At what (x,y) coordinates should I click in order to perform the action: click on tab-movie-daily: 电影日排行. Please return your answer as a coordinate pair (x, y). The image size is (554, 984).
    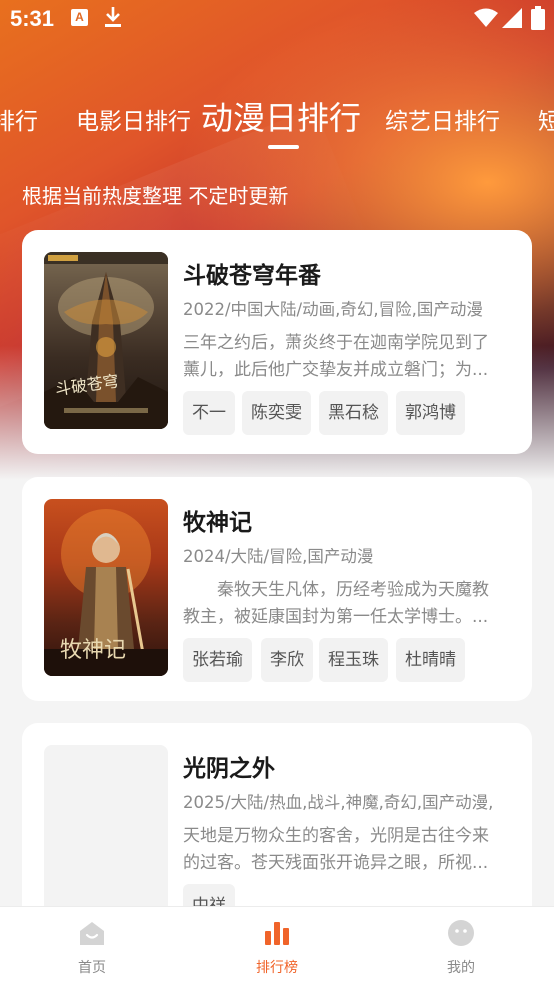
    Looking at the image, I should click on (133, 119).